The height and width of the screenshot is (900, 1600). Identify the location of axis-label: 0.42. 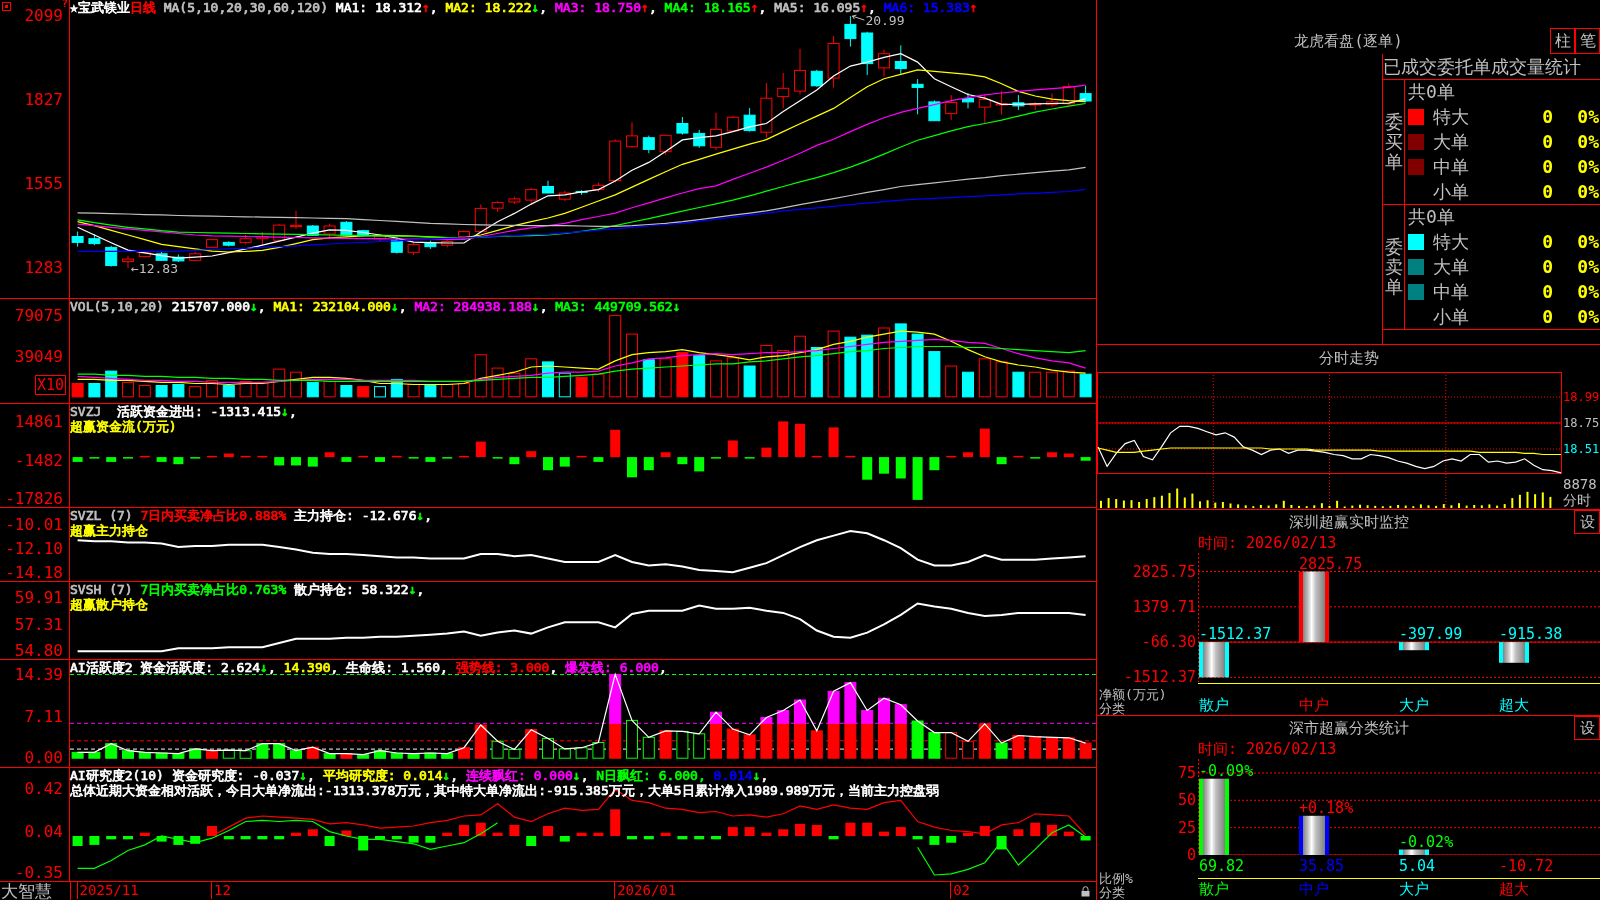
(43, 789).